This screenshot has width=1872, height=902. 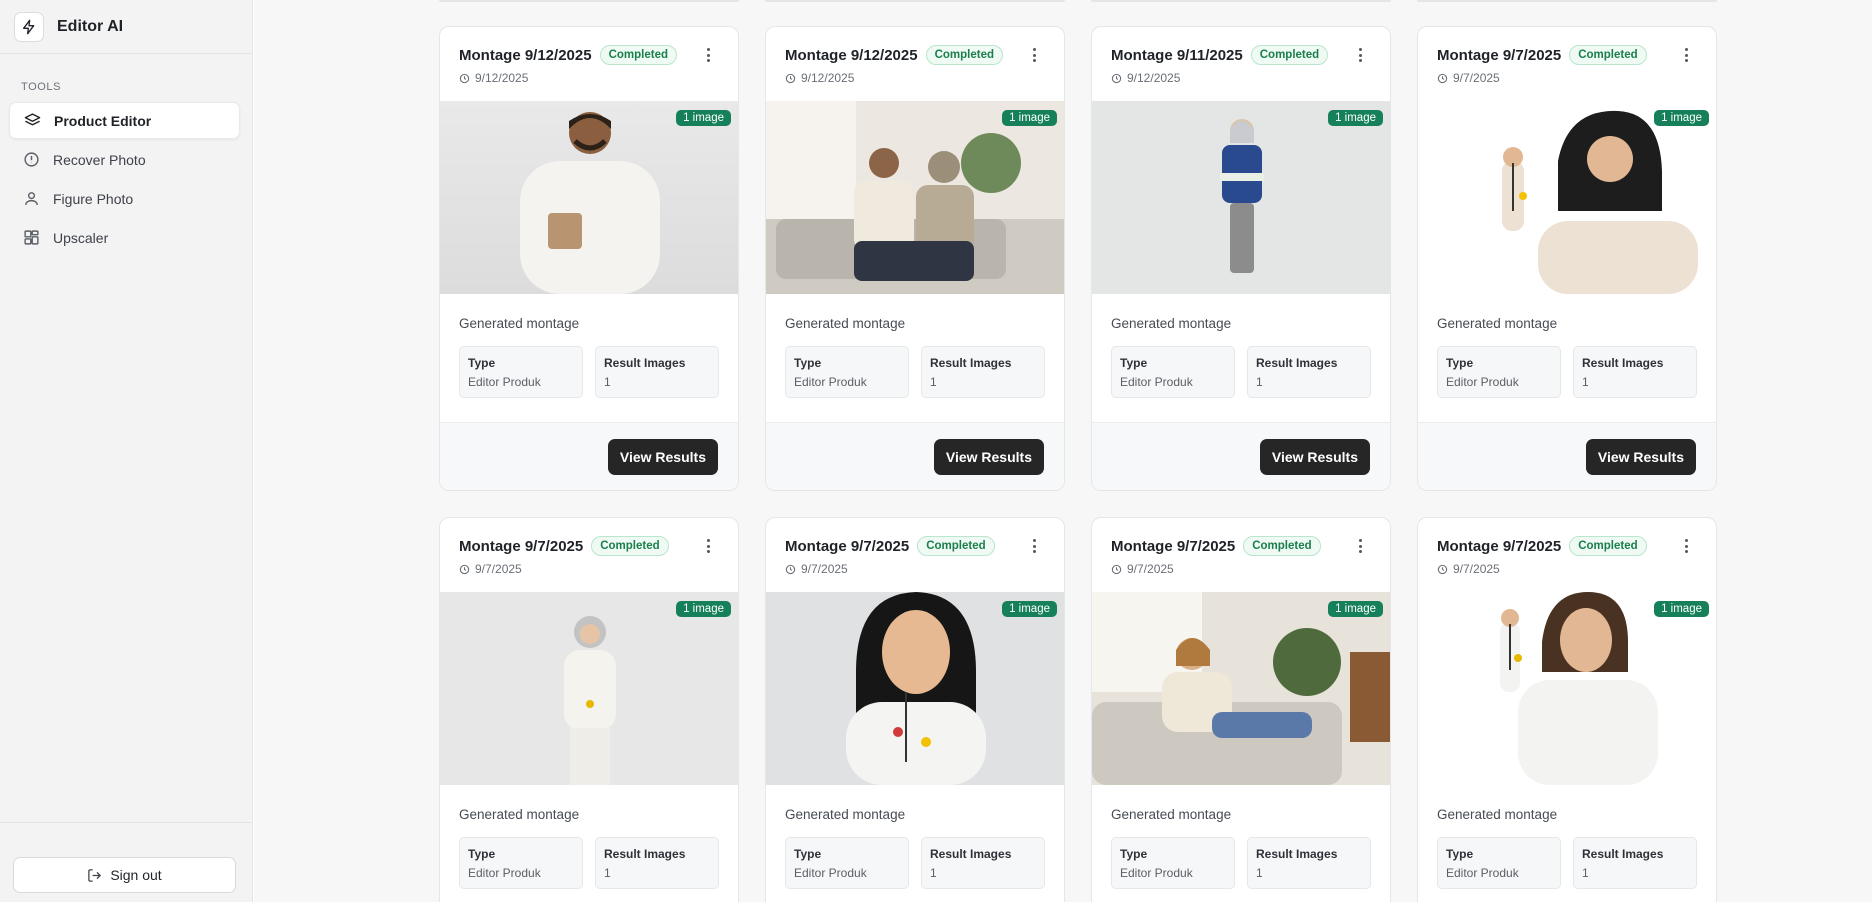 I want to click on section-label-tools: TOOLS, so click(x=41, y=87).